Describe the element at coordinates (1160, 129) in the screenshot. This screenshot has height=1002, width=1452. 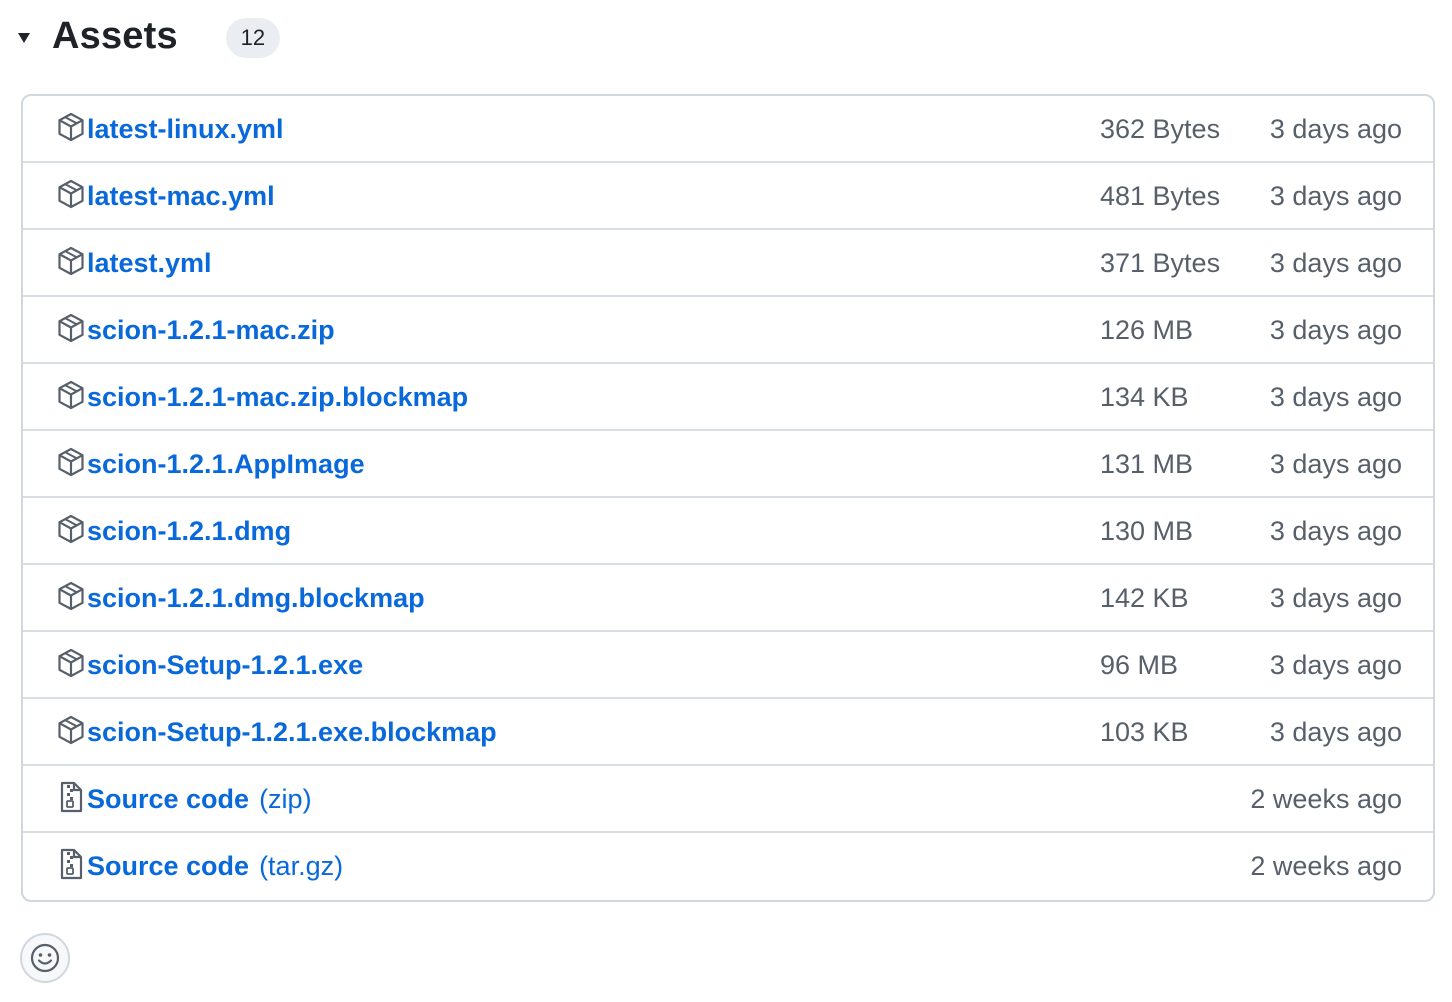
I see `asset-size: 362 Bytes` at that location.